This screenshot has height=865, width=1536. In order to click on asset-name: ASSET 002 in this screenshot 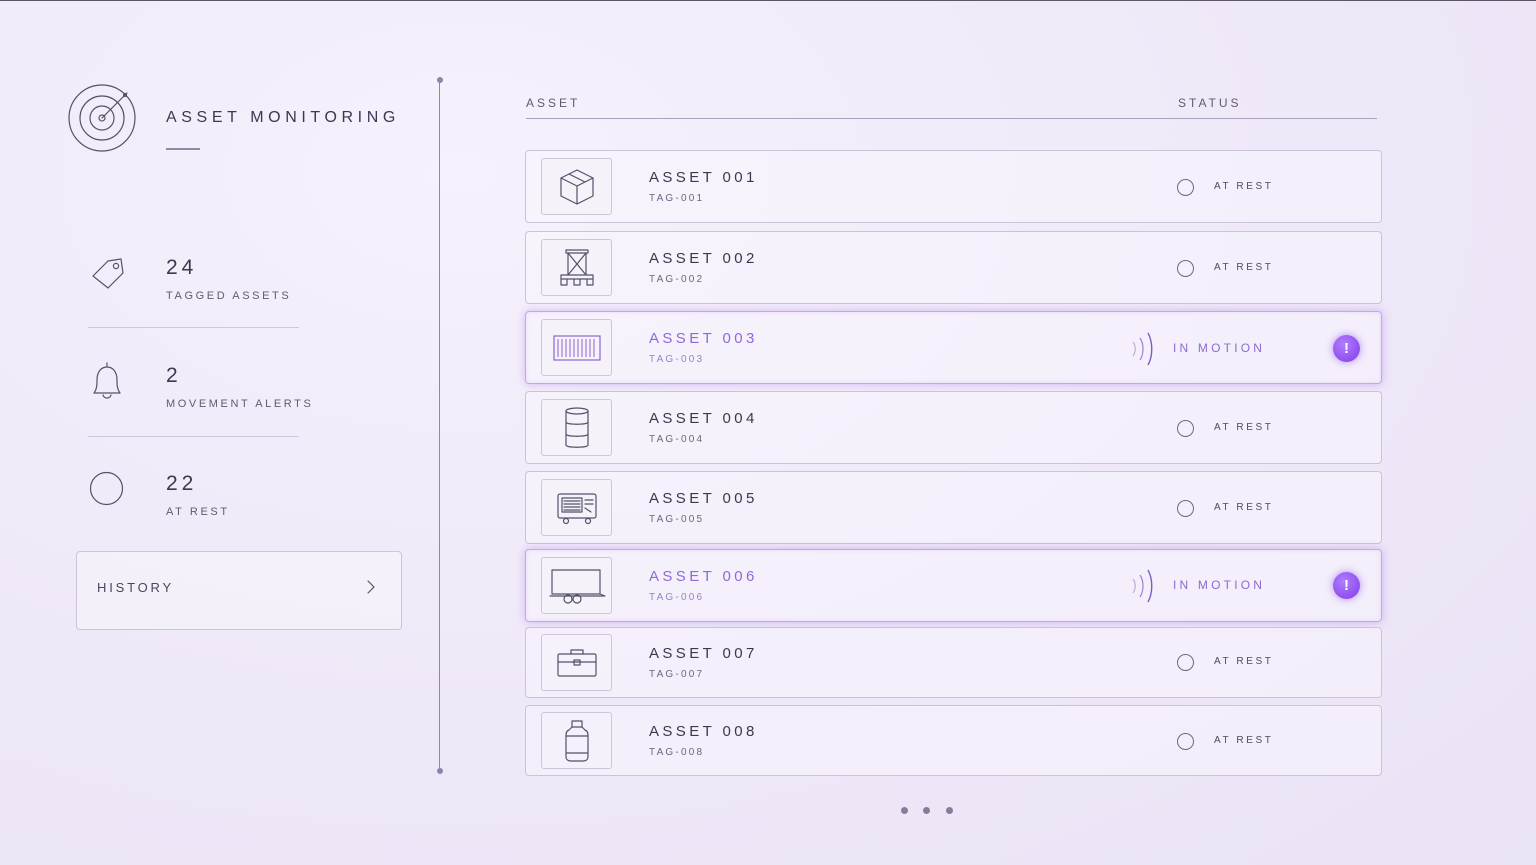, I will do `click(703, 258)`.